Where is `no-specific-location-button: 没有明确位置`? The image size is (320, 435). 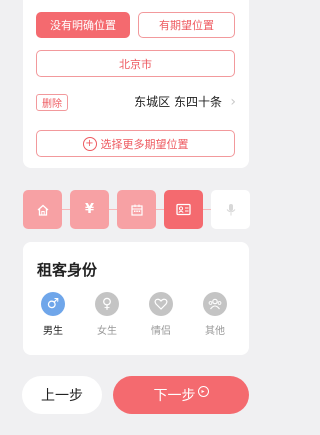
no-specific-location-button: 没有明确位置 is located at coordinates (83, 25).